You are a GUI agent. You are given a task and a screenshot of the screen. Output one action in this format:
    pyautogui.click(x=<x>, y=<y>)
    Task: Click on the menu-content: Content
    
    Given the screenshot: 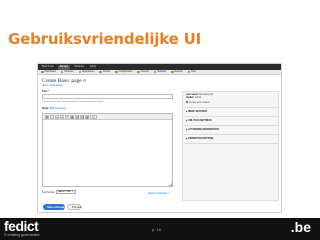 What is the action you would take?
    pyautogui.click(x=143, y=72)
    